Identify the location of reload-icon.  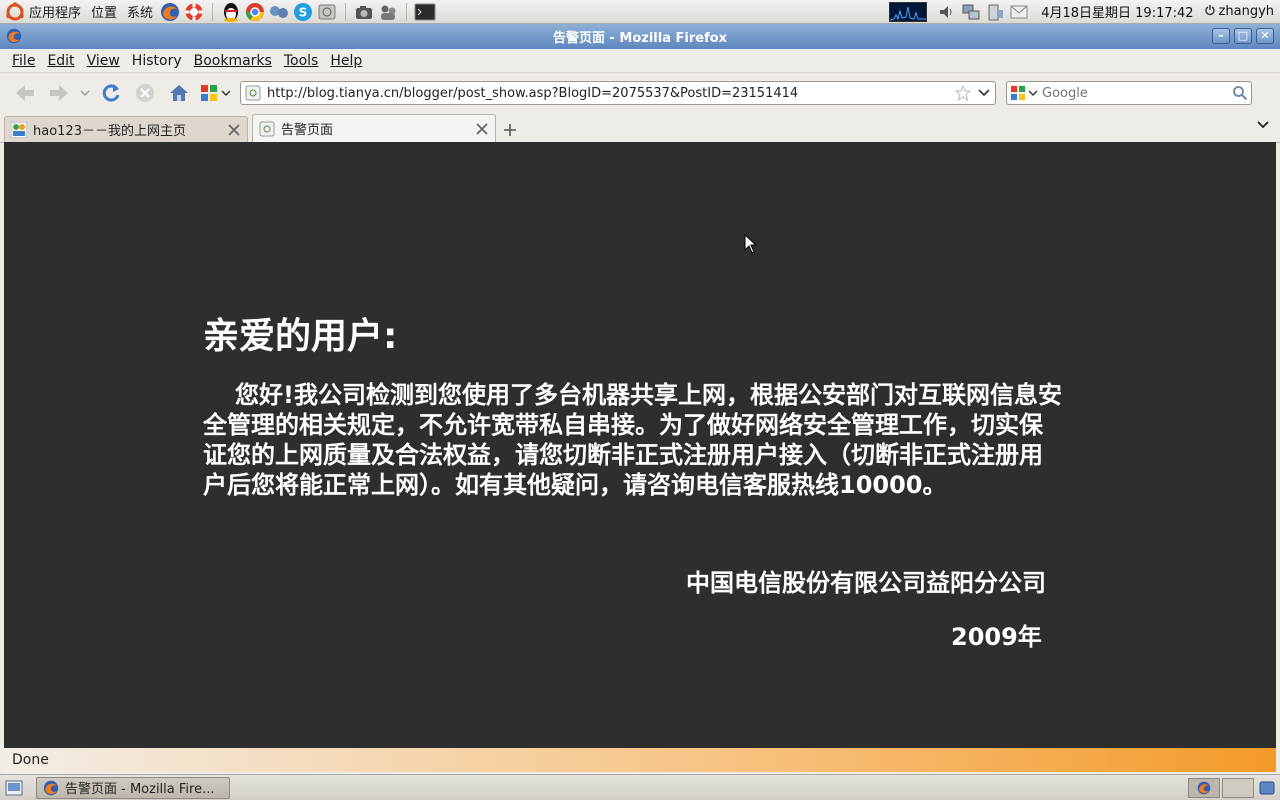
(111, 93).